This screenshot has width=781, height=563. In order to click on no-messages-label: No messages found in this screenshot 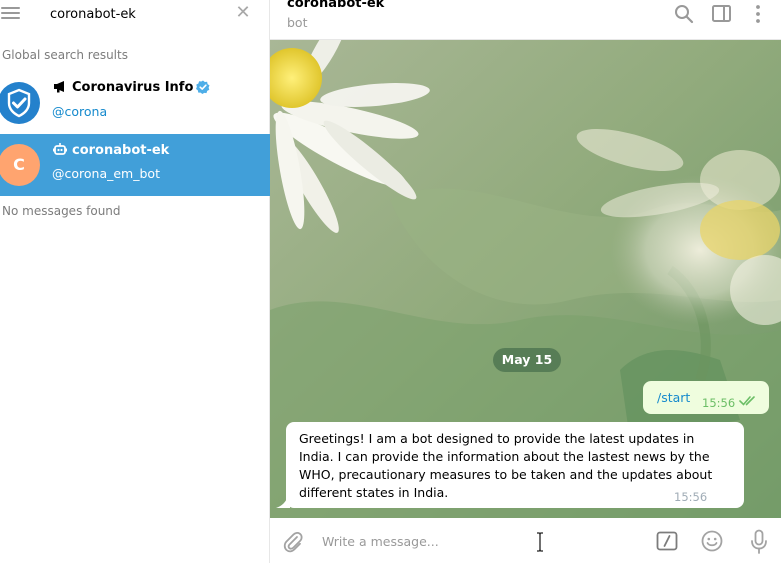, I will do `click(61, 211)`.